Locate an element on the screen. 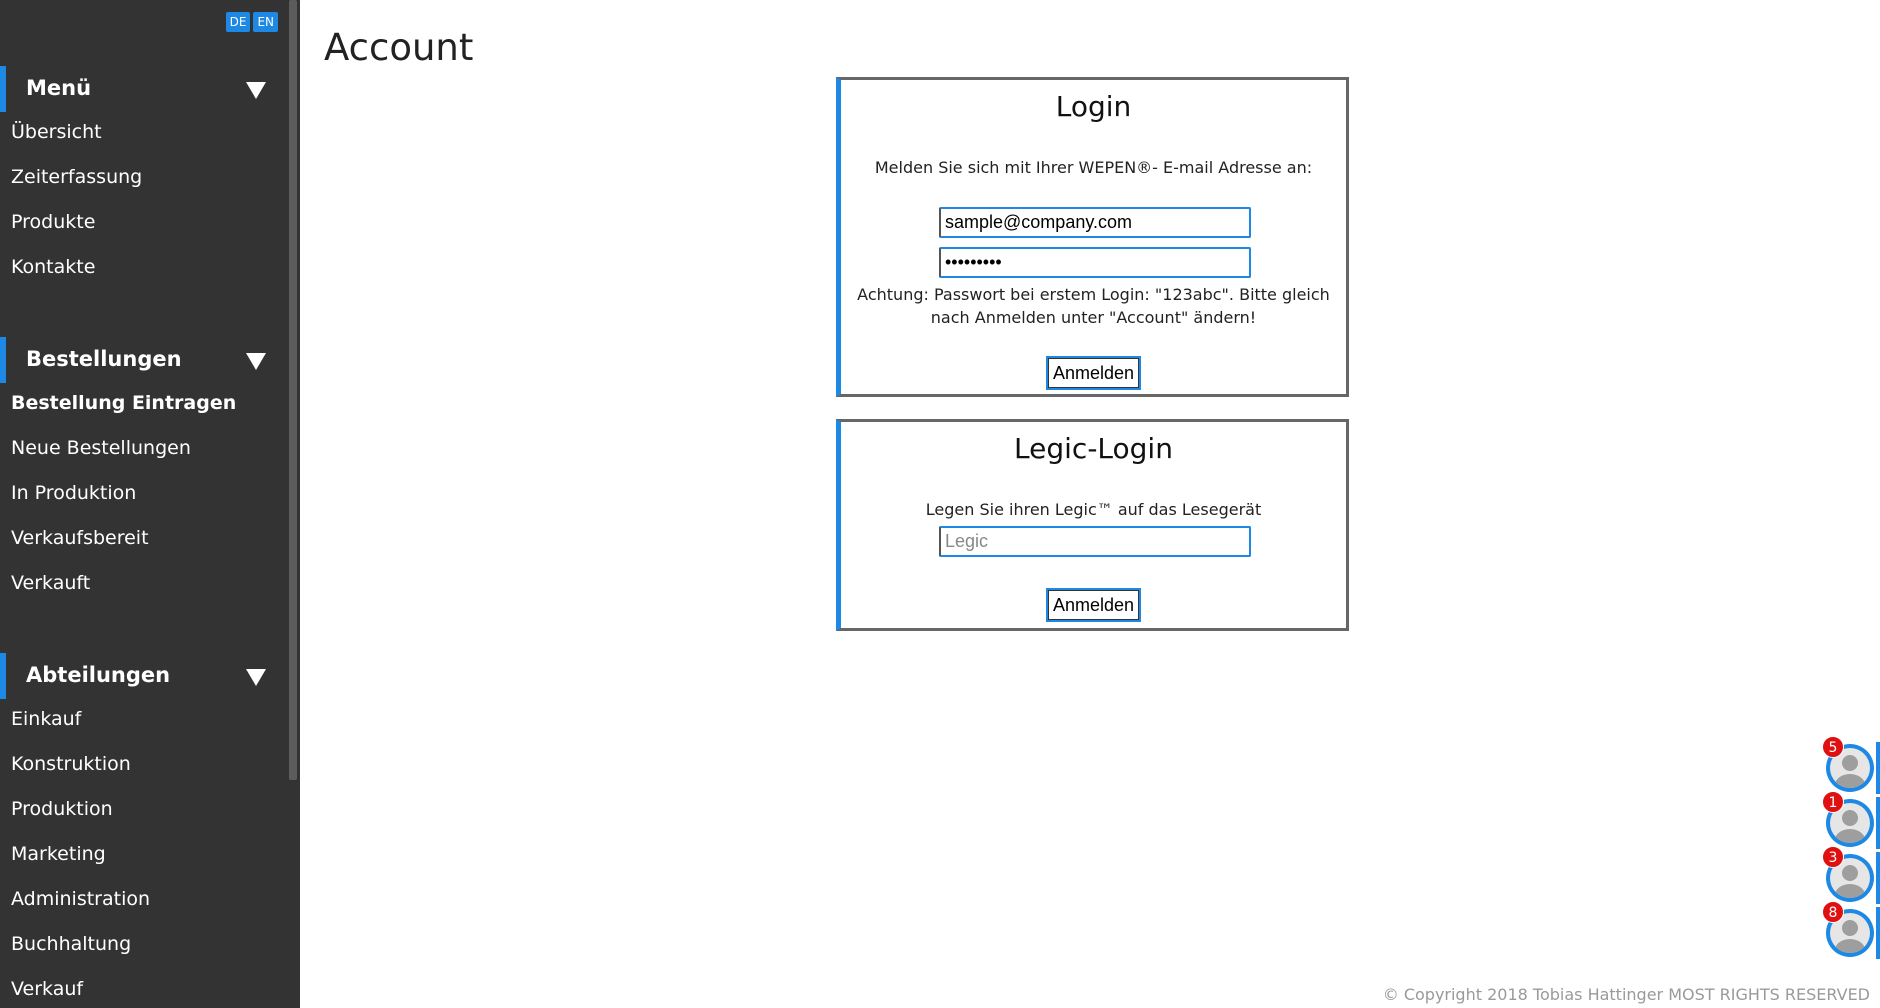 The width and height of the screenshot is (1880, 1008). sidebar-item-produkte: Produkte is located at coordinates (53, 222).